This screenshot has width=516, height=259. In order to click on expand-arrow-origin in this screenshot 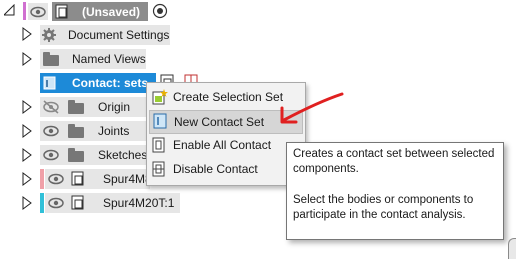, I will do `click(27, 108)`.